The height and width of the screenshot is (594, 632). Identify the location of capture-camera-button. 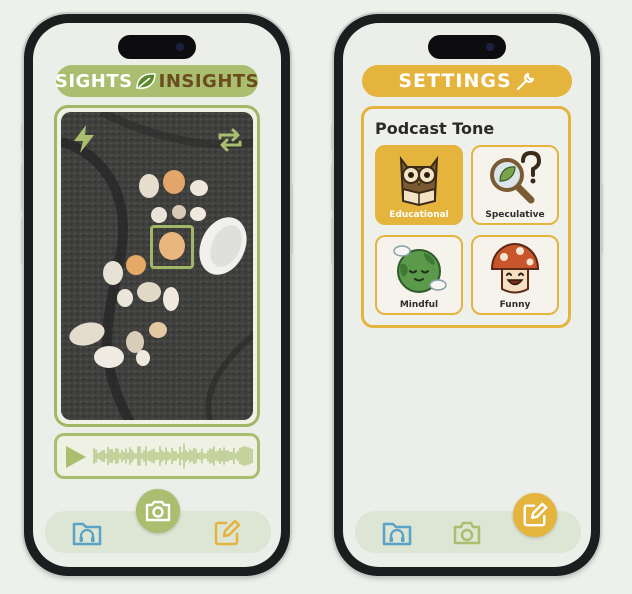
(158, 511).